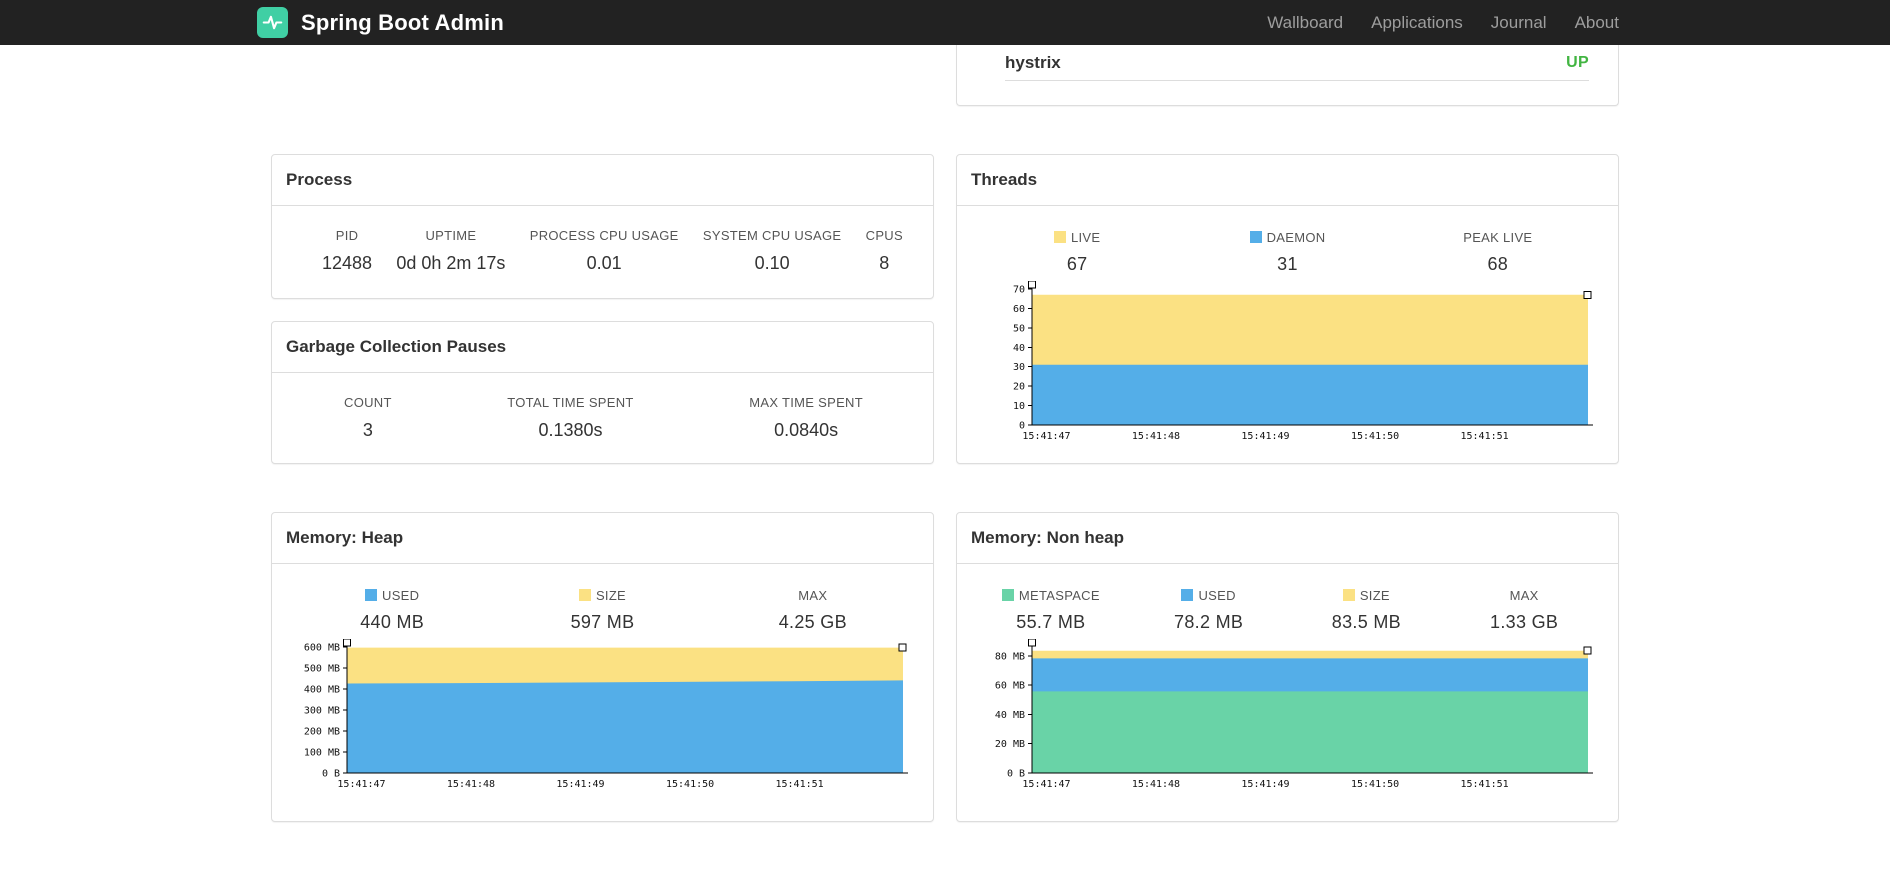 This screenshot has width=1890, height=892. I want to click on heap-used-value: 440 MB, so click(392, 622).